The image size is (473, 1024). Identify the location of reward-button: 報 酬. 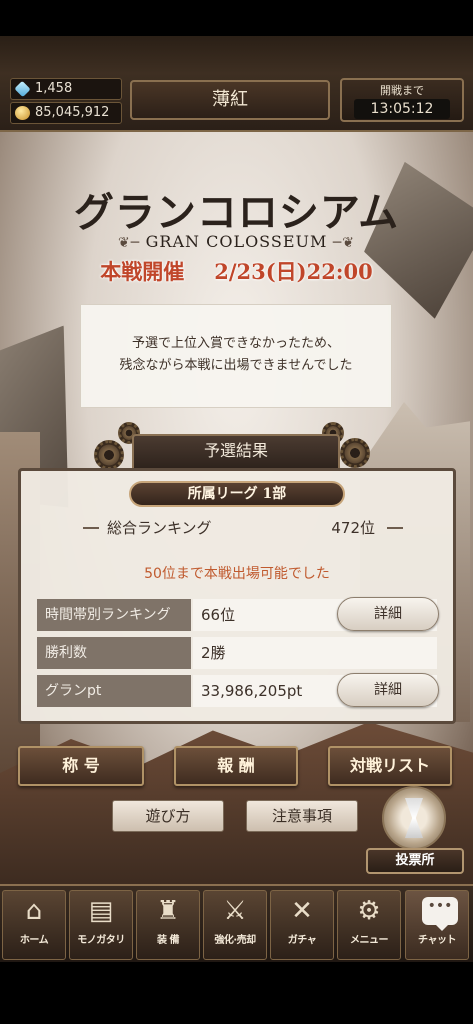
(236, 766).